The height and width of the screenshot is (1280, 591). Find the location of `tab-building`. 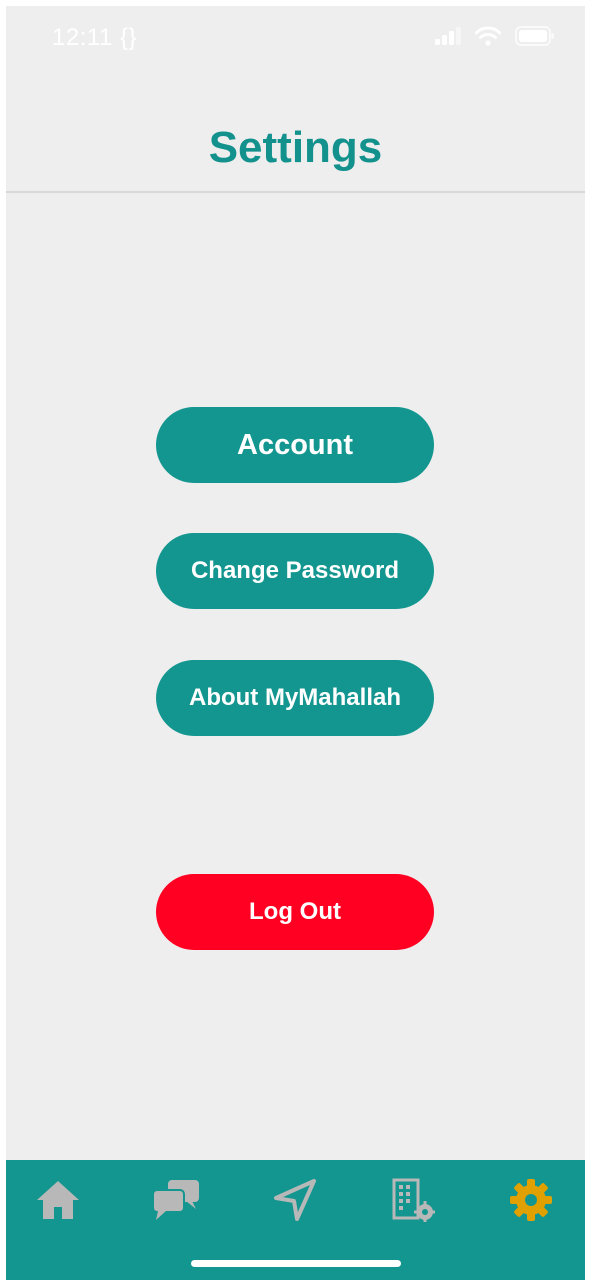

tab-building is located at coordinates (413, 1202).